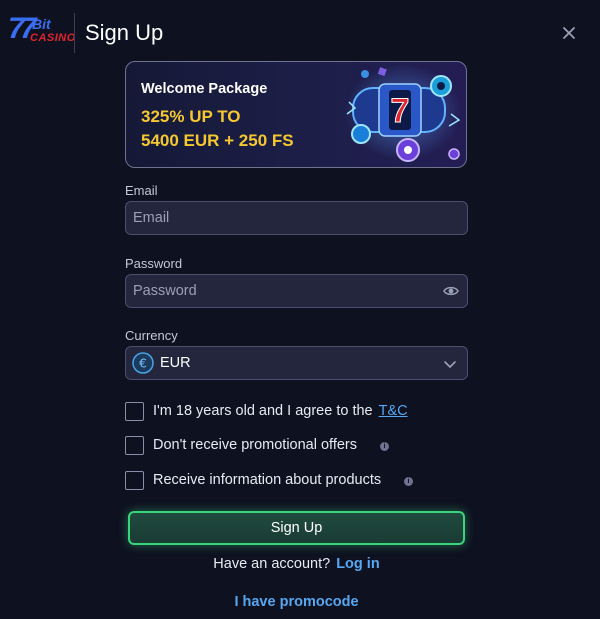  Describe the element at coordinates (451, 291) in the screenshot. I see `eye-icon` at that location.